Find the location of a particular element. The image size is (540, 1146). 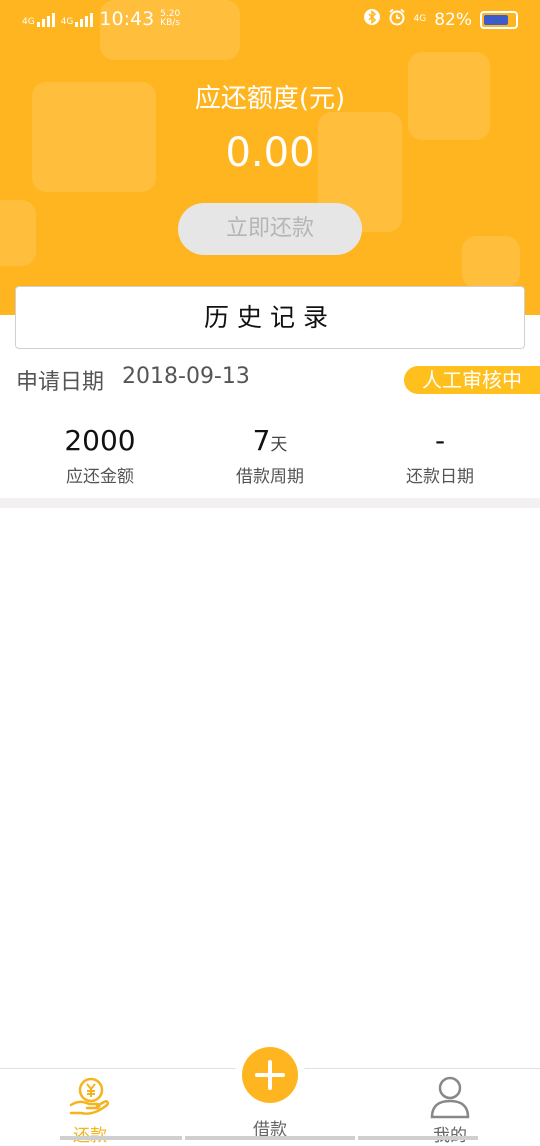

user-icon is located at coordinates (450, 1096).